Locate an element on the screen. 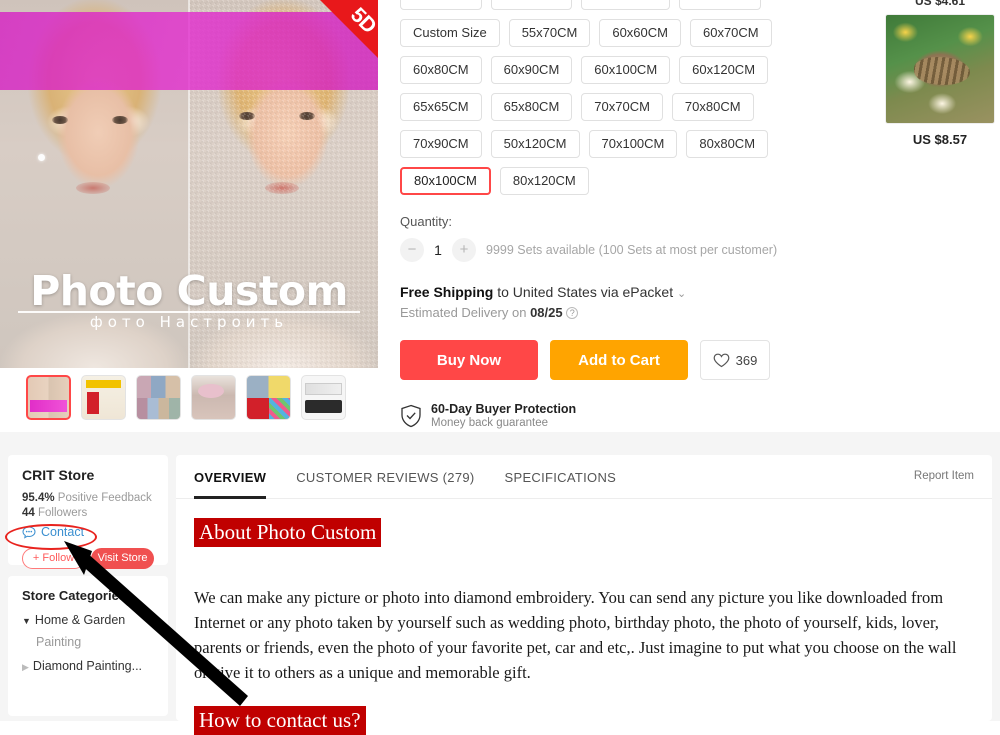 This screenshot has height=735, width=1000. size-option-70x70cm: 70x70CM is located at coordinates (622, 107).